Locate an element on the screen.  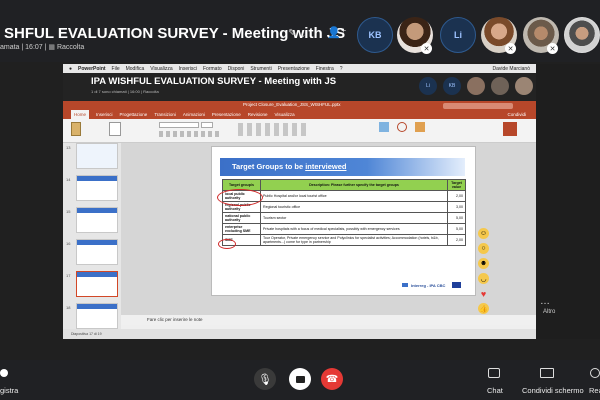
notes-pane: Fare clic per inserire le note is located at coordinates (328, 320).